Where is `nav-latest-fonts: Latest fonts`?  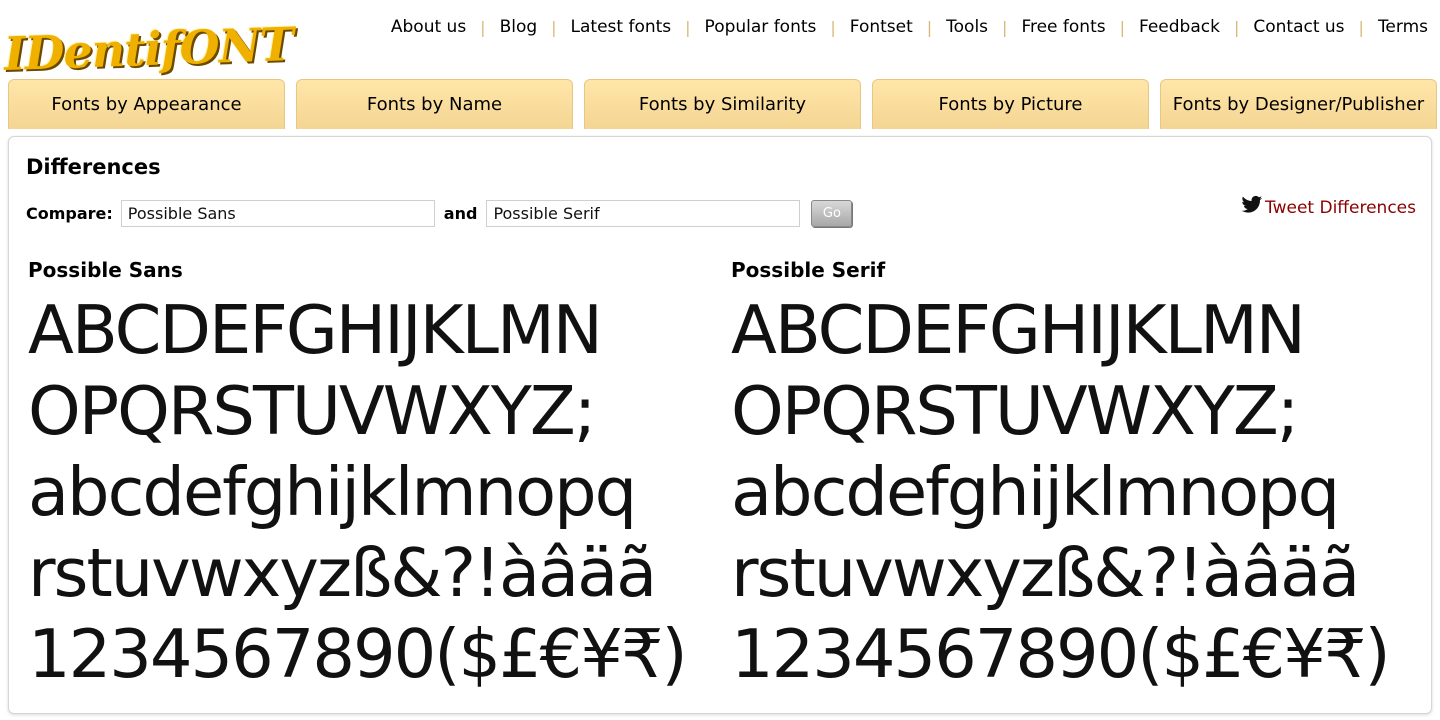 nav-latest-fonts: Latest fonts is located at coordinates (621, 27).